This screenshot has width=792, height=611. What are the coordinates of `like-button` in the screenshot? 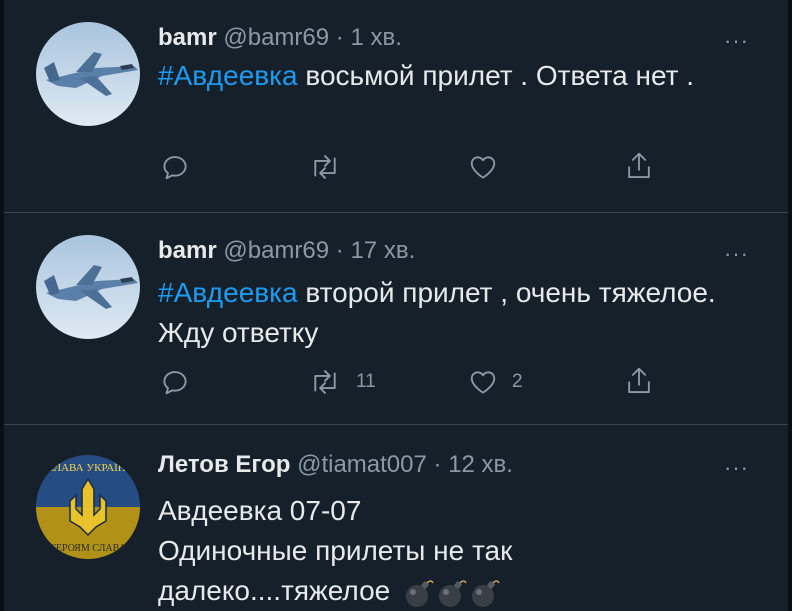 It's located at (490, 167).